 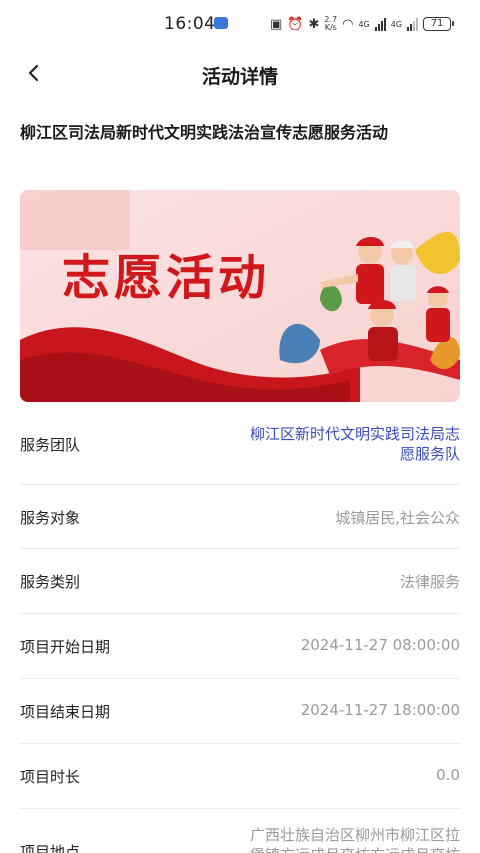 What do you see at coordinates (380, 645) in the screenshot?
I see `start-date-value: 2024-11-27 08:00:00` at bounding box center [380, 645].